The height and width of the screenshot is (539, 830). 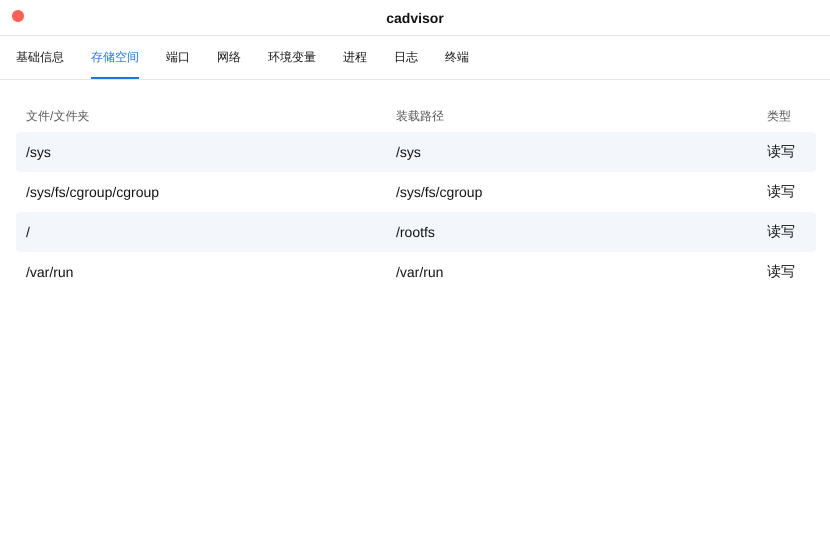 I want to click on window-title: cadvisor, so click(x=415, y=18).